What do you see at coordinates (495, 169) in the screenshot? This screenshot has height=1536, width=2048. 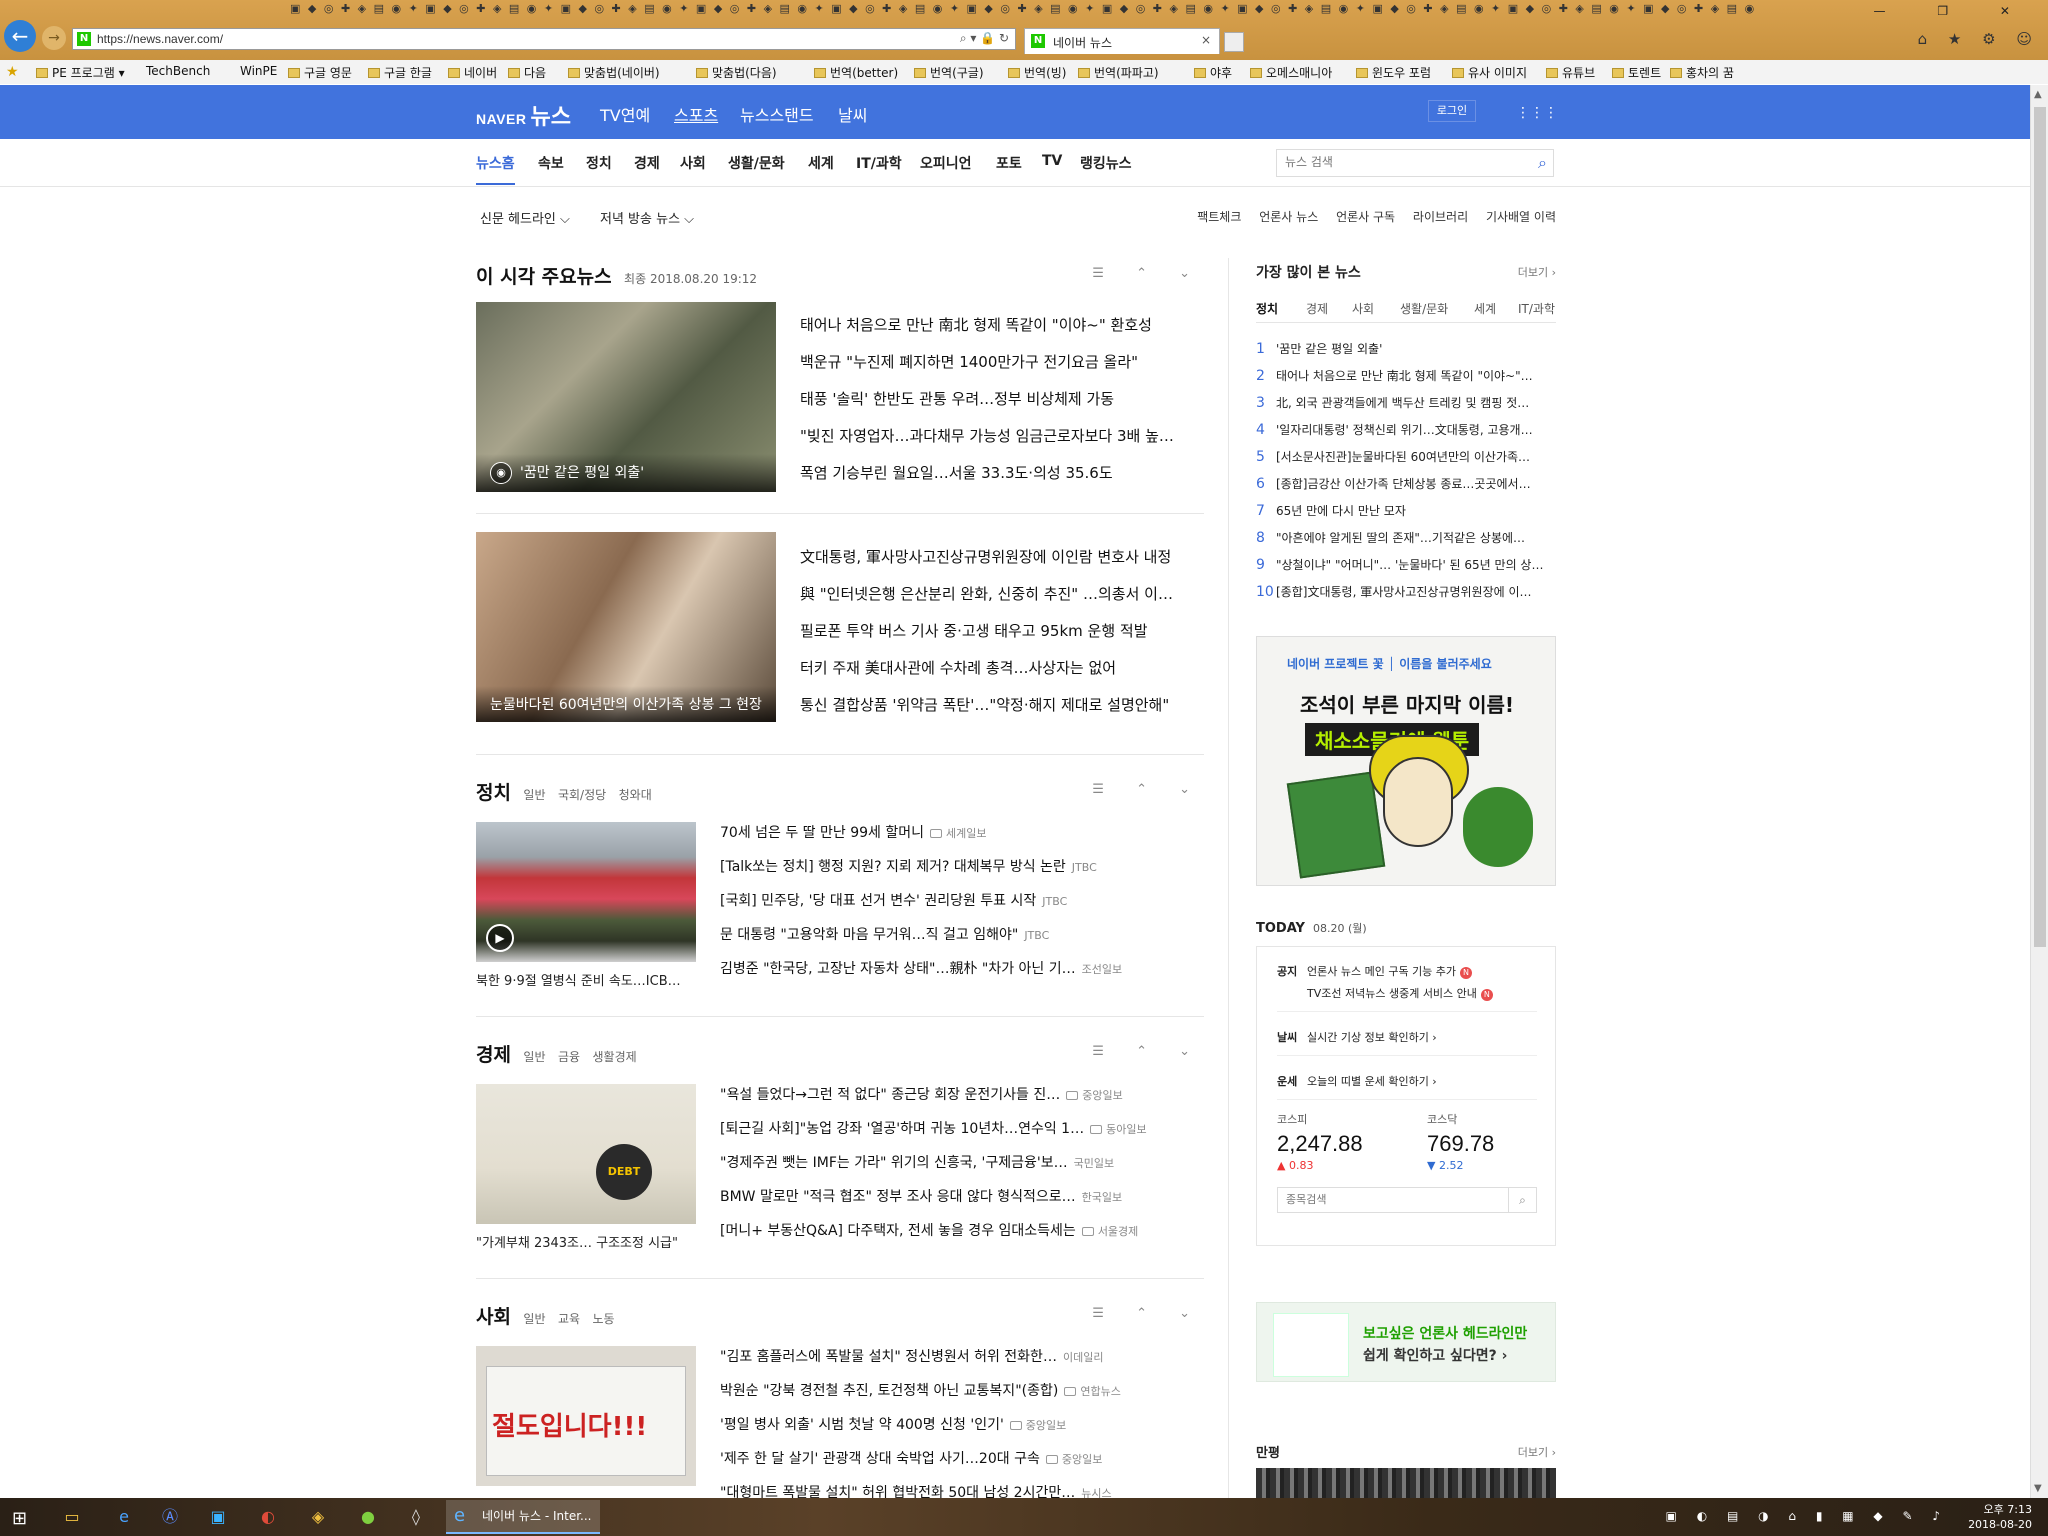 I see `tab-news-home: 뉴스홈` at bounding box center [495, 169].